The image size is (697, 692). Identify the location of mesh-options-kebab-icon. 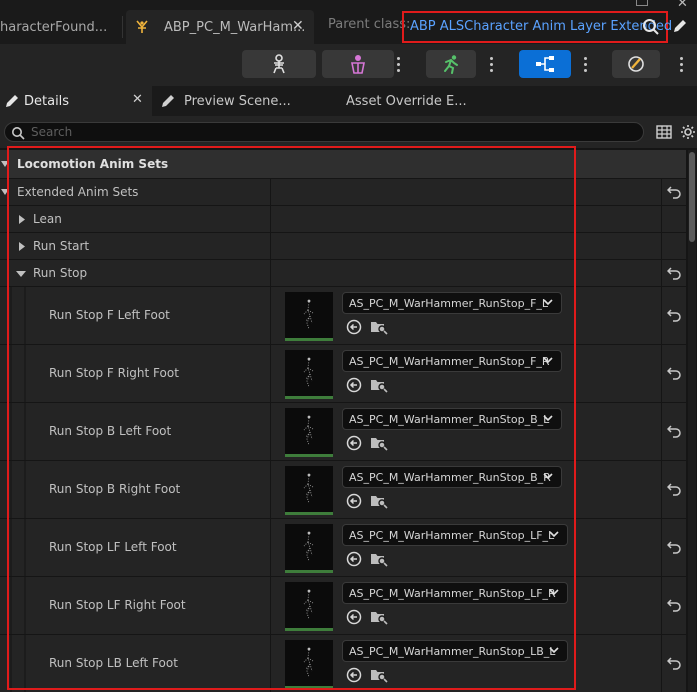
(398, 64).